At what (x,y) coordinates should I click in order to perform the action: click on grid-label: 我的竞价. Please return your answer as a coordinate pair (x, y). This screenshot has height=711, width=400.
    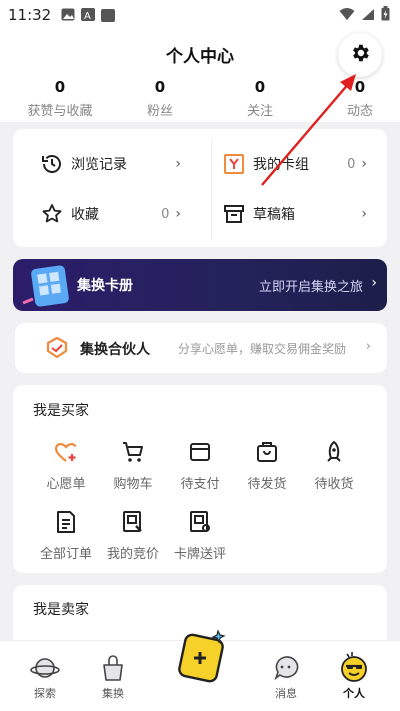
    Looking at the image, I should click on (132, 554).